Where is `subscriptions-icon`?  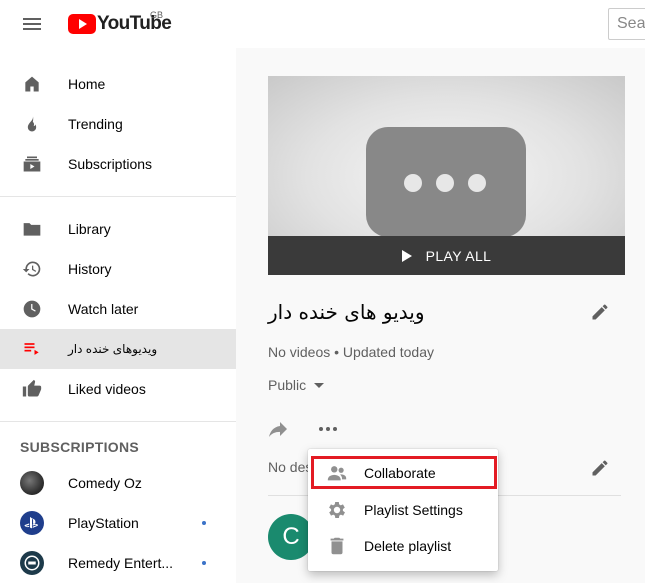
subscriptions-icon is located at coordinates (32, 164).